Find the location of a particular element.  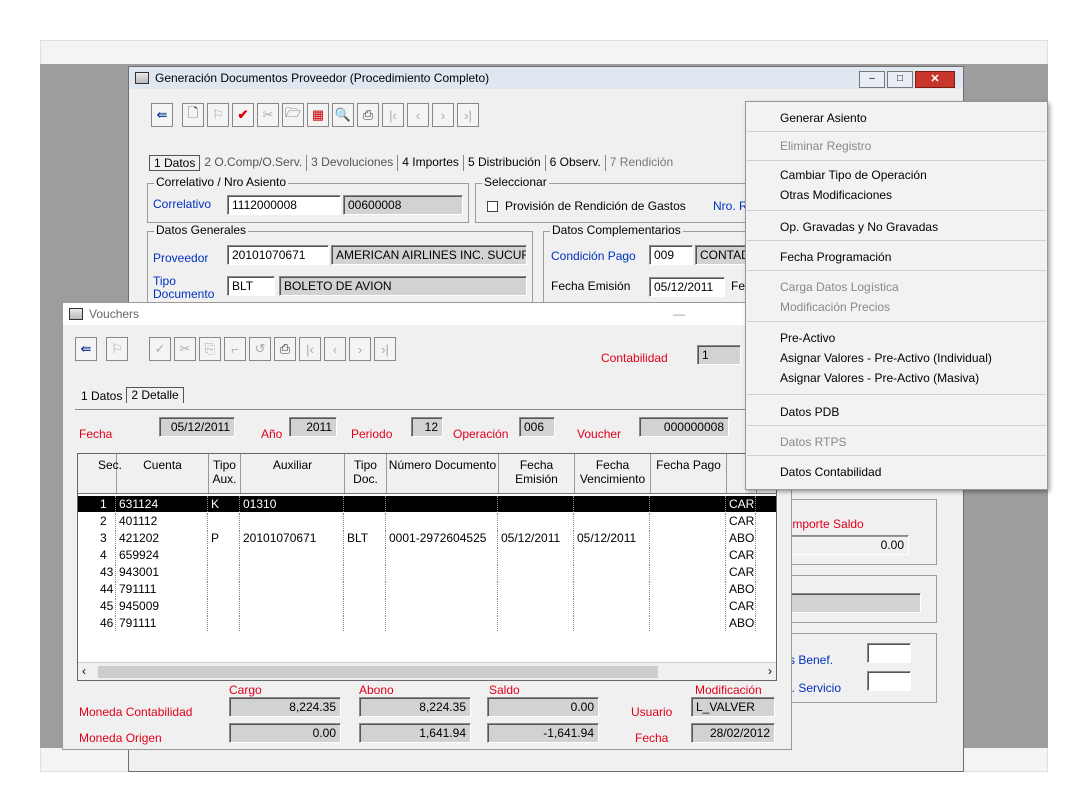

check-icon: ✓ is located at coordinates (160, 349).